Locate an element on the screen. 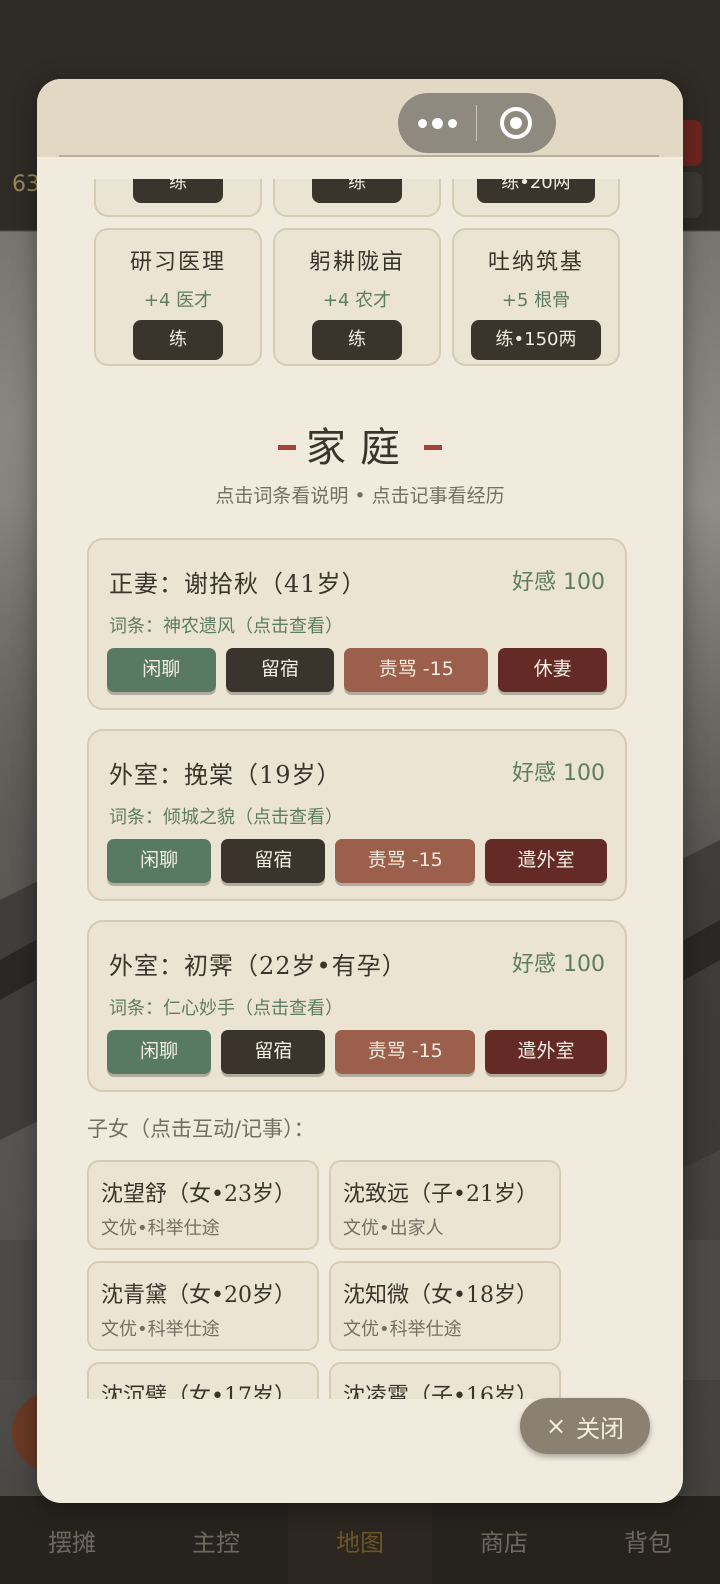 Image resolution: width=720 pixels, height=1584 pixels. child-card: 沈望舒（女•23岁） 文优•科举仕途 is located at coordinates (203, 1205).